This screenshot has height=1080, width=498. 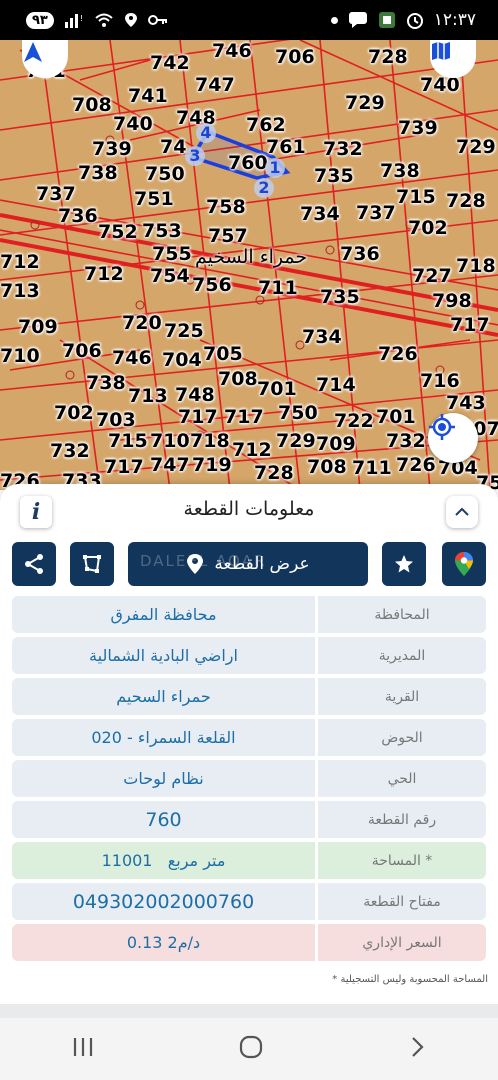 I want to click on parcel-number-label: 703, so click(x=116, y=420).